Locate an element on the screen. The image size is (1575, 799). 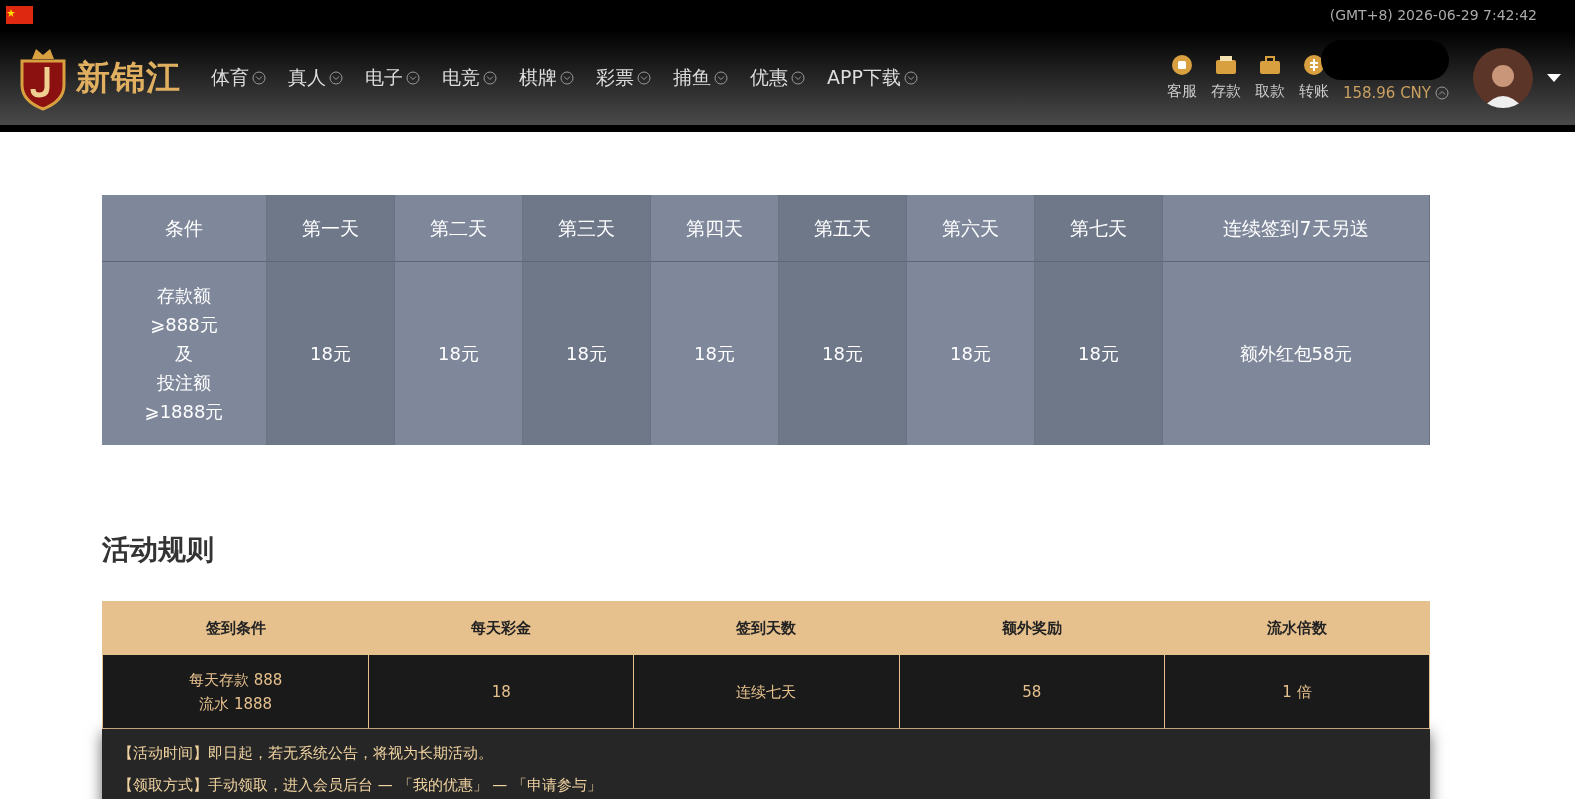
clock: (GMT+8) 2026-06-29 7:42:42 is located at coordinates (1433, 15).